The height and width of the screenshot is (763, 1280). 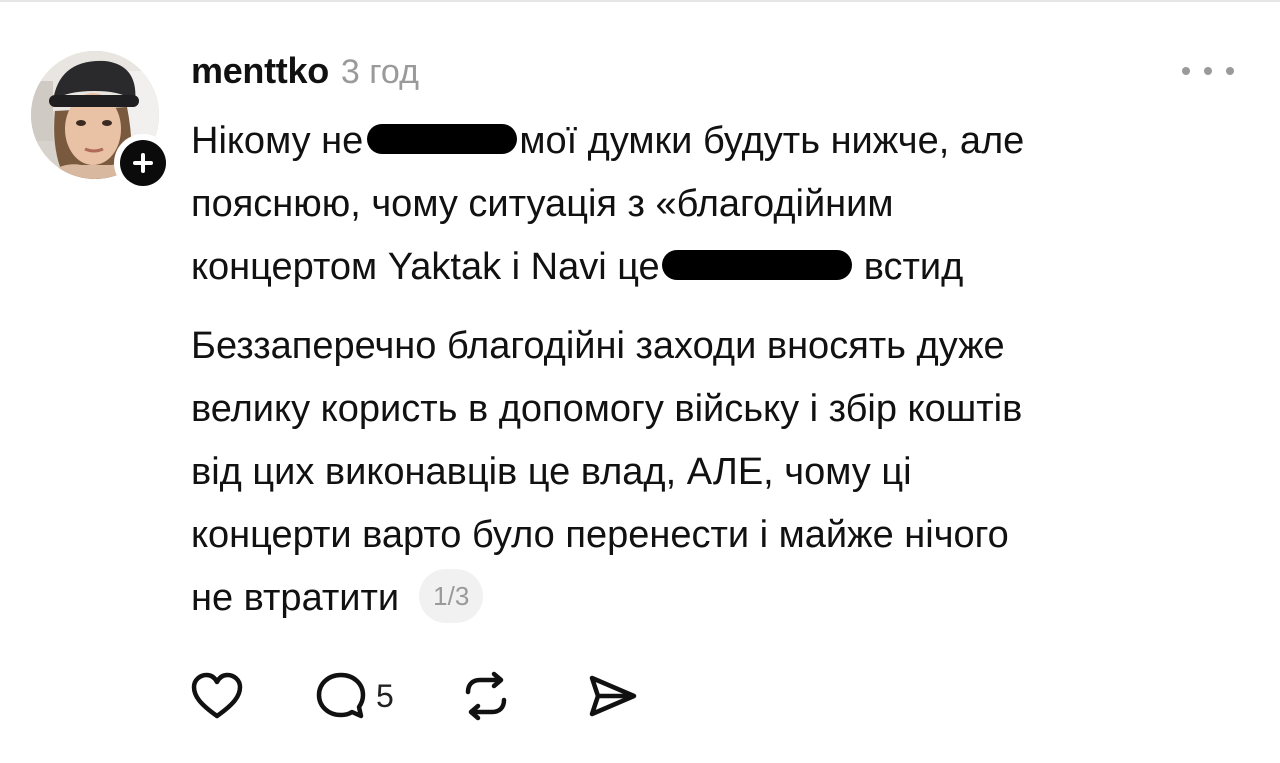 I want to click on share-button, so click(x=613, y=696).